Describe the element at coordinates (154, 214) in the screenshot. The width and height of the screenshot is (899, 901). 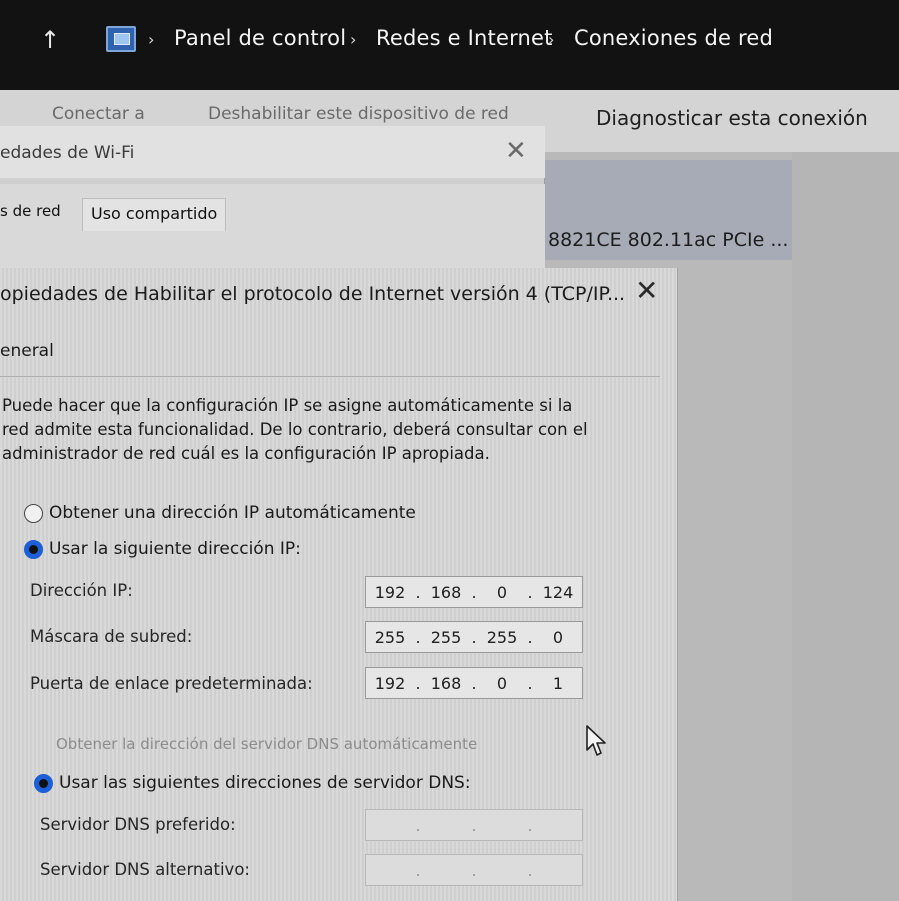
I see `tab-sharing: Uso compartido` at that location.